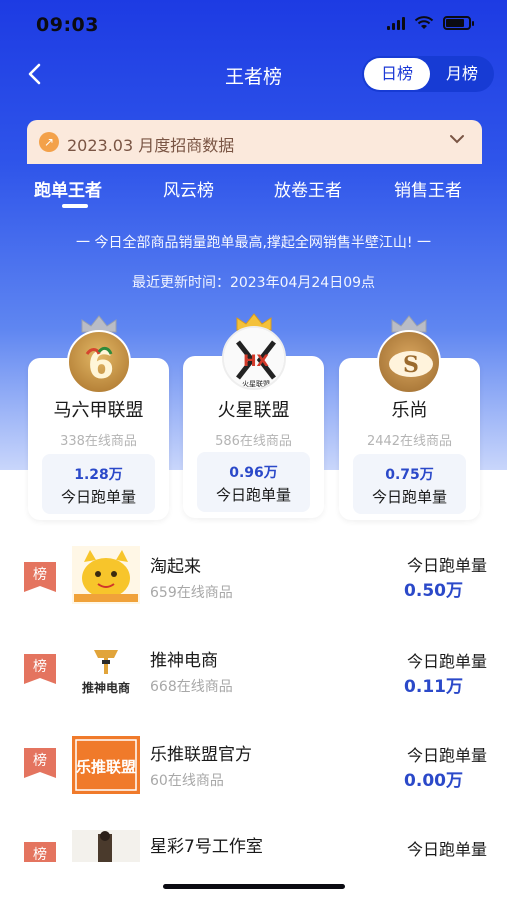 This screenshot has width=507, height=900. What do you see at coordinates (458, 23) in the screenshot?
I see `battery-icon` at bounding box center [458, 23].